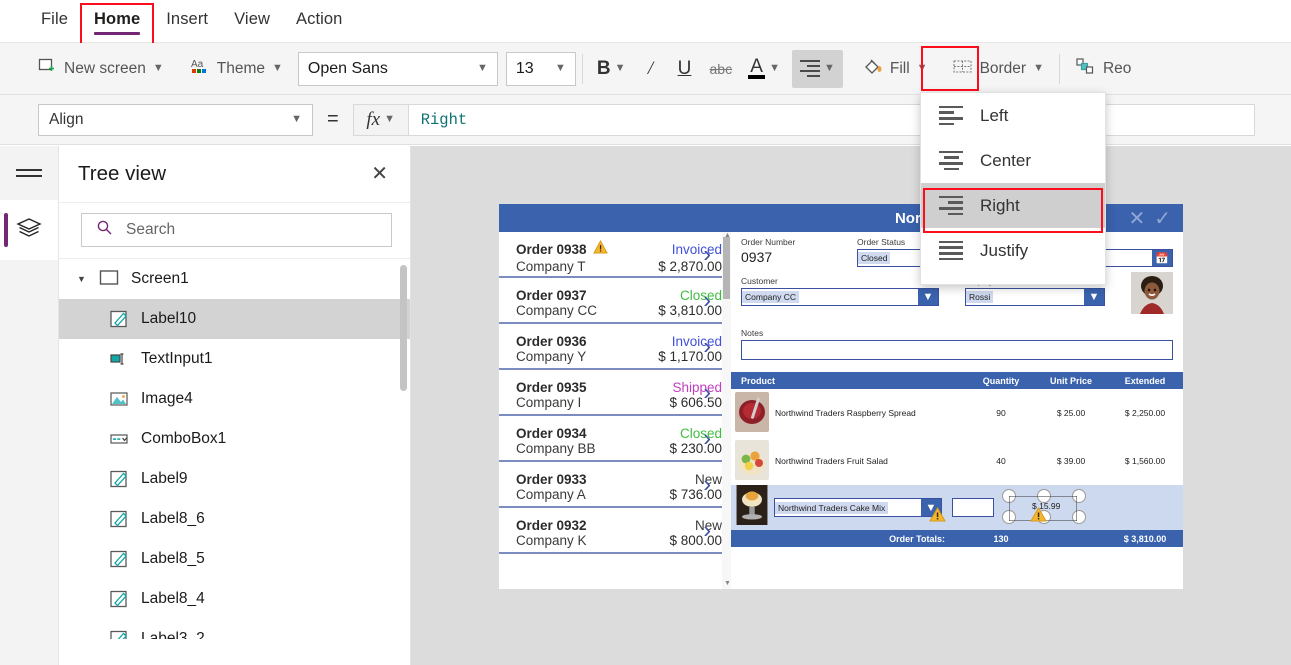  What do you see at coordinates (397, 68) in the screenshot?
I see `font-family-select: Open Sans ▼` at bounding box center [397, 68].